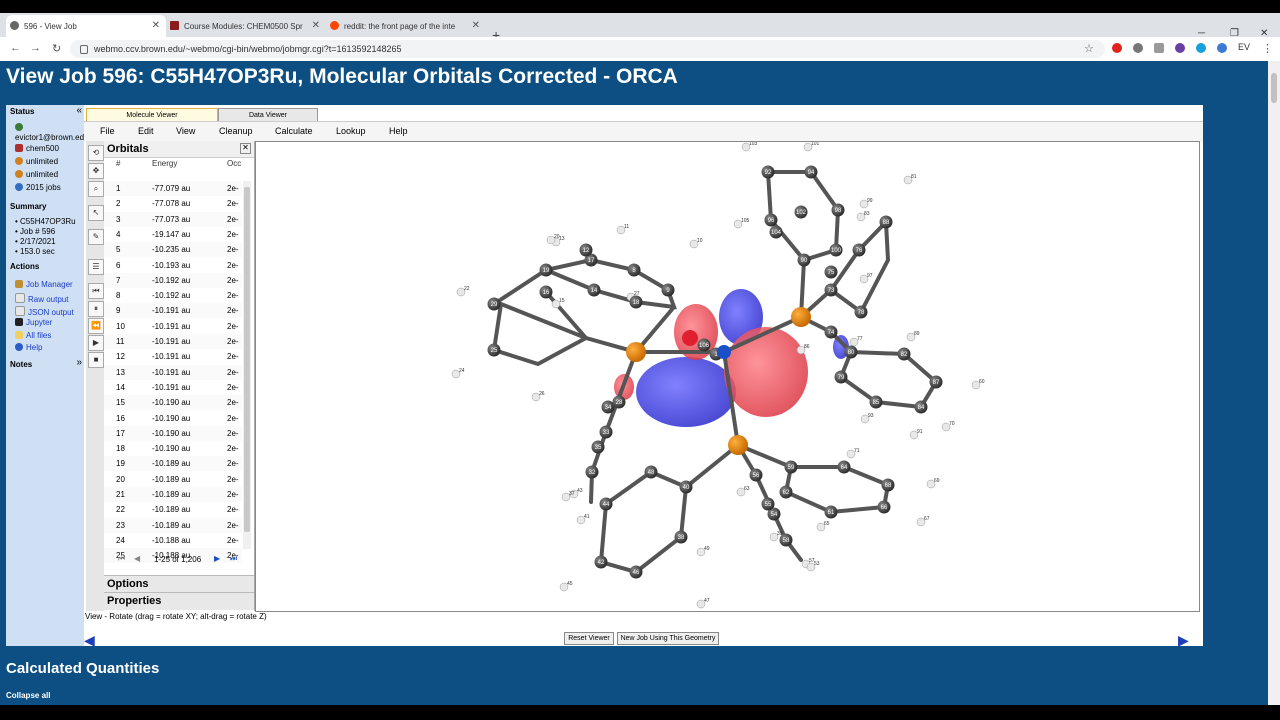 The width and height of the screenshot is (1280, 720). I want to click on menu-help: Help, so click(398, 131).